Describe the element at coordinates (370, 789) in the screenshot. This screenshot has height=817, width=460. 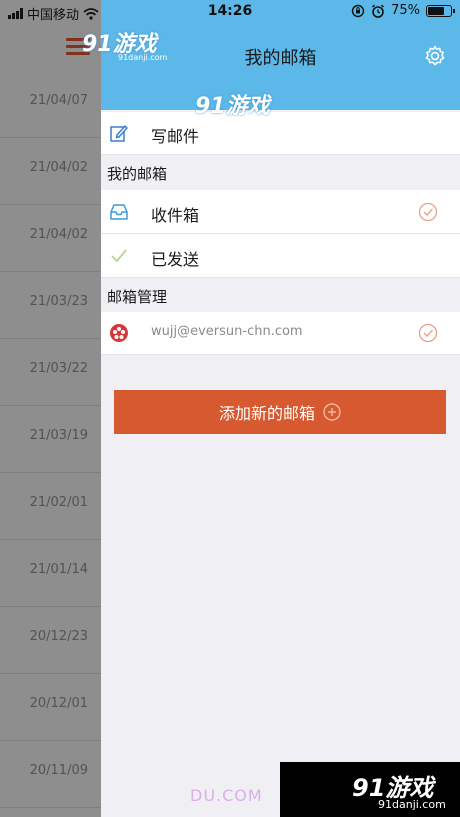
I see `watermark-badge-bottom: 91游戏 91danji.com` at that location.